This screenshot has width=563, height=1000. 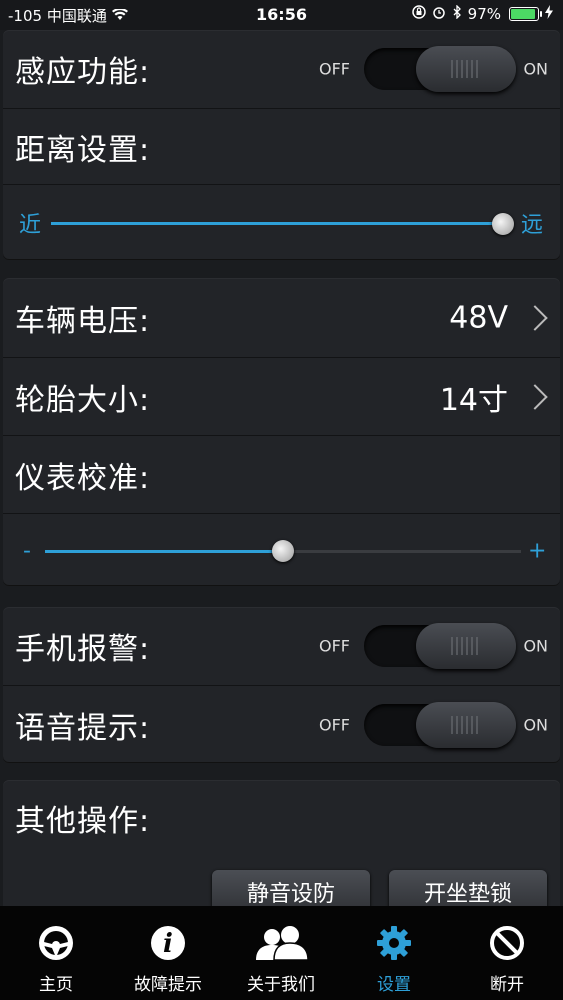 I want to click on tab-about: 关于我们, so click(x=281, y=953).